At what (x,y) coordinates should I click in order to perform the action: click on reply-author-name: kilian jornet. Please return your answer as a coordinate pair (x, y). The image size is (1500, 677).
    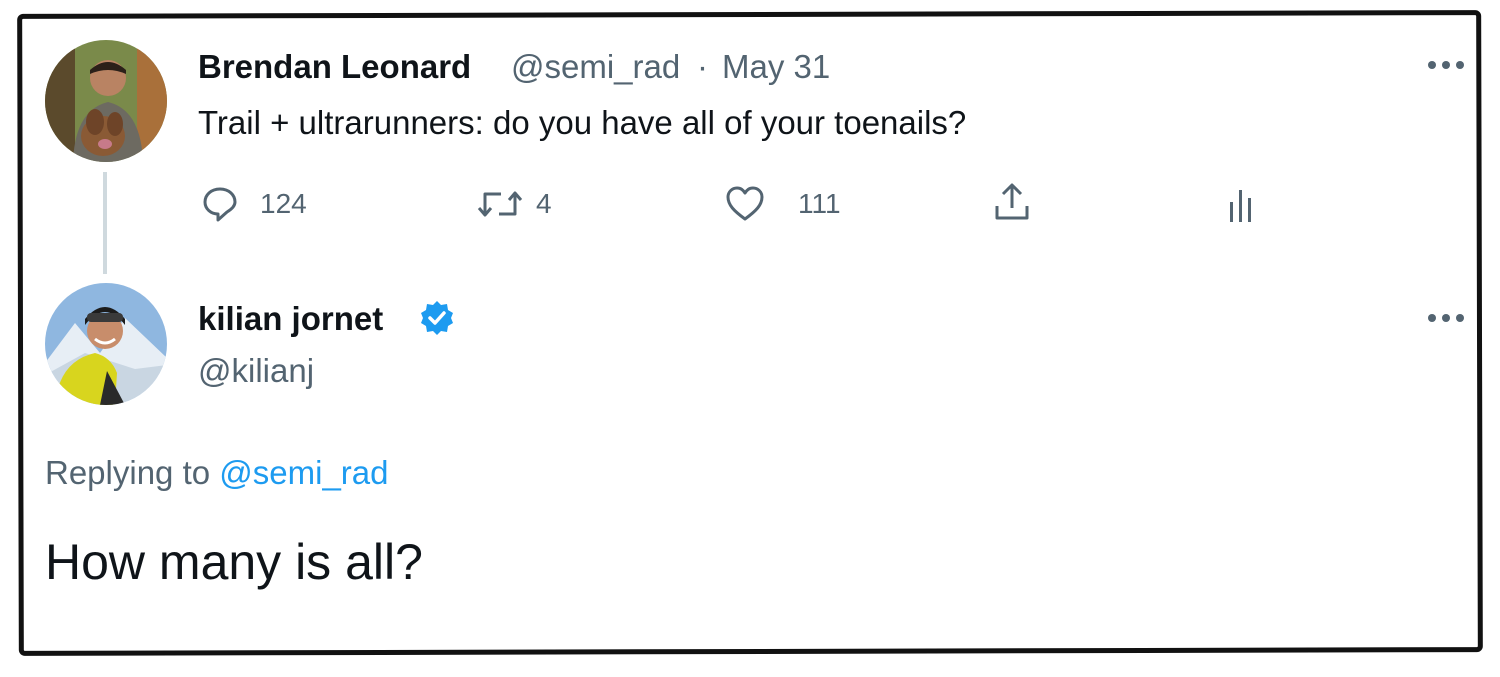
    Looking at the image, I should click on (290, 319).